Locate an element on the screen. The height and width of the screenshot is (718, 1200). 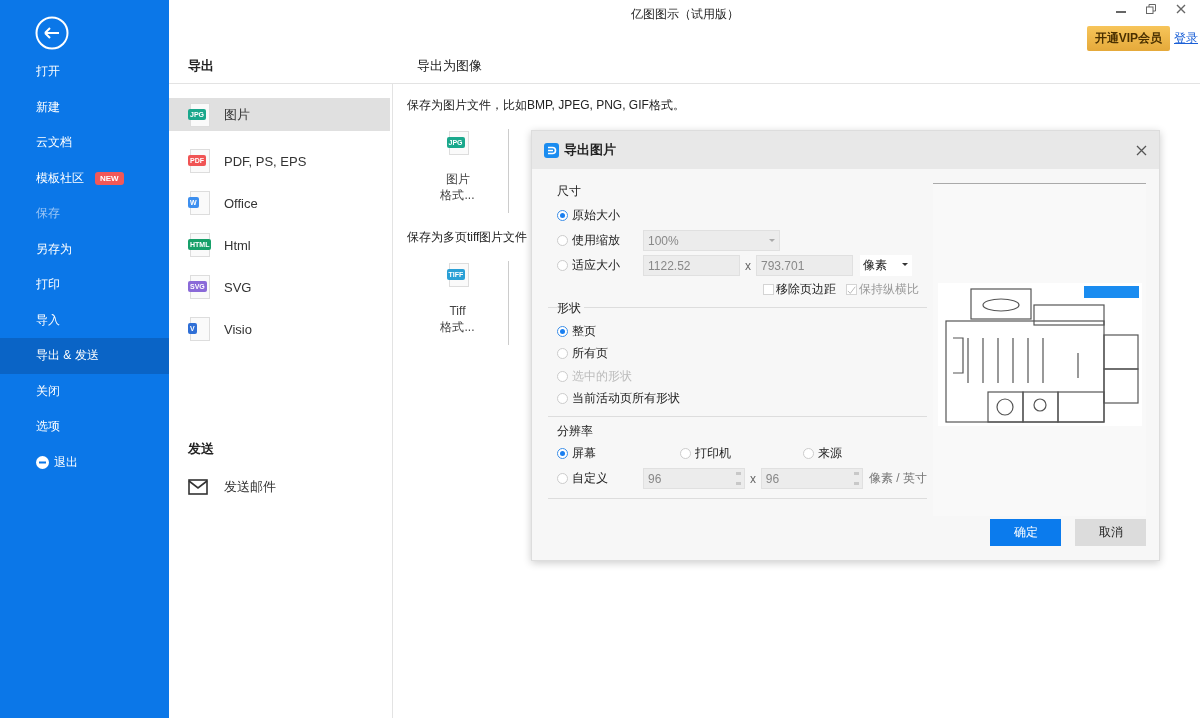
sidebar-label: 退出 is located at coordinates (66, 462).